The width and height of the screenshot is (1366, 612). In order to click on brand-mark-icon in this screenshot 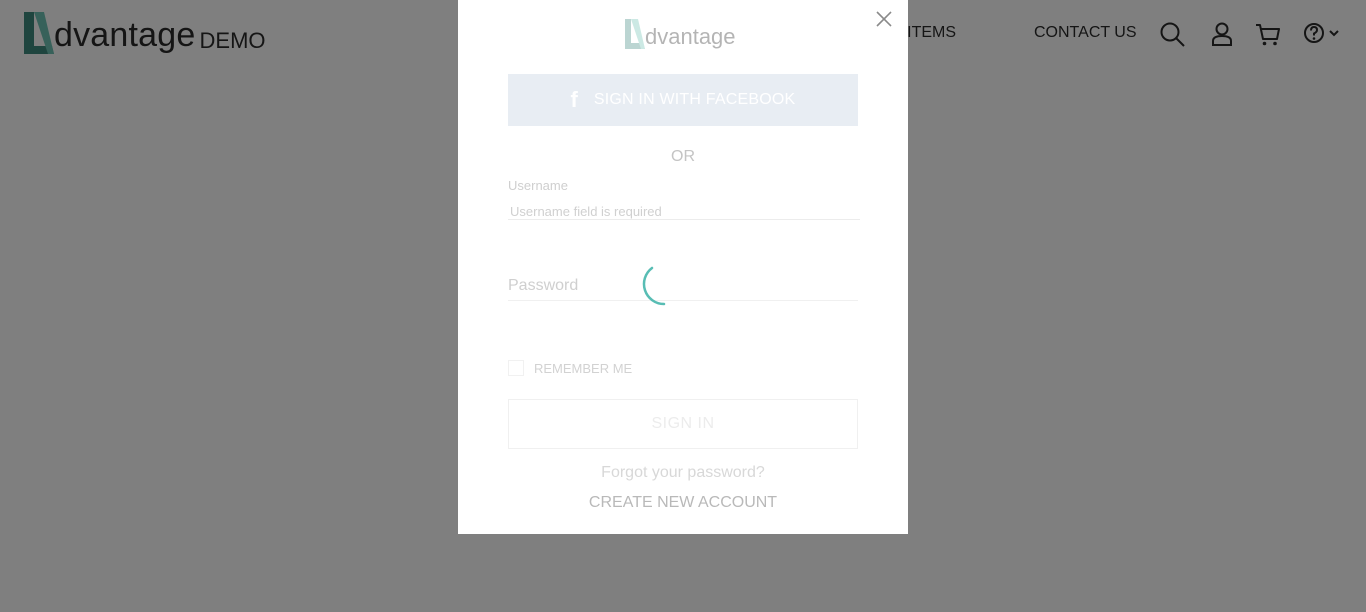, I will do `click(635, 34)`.